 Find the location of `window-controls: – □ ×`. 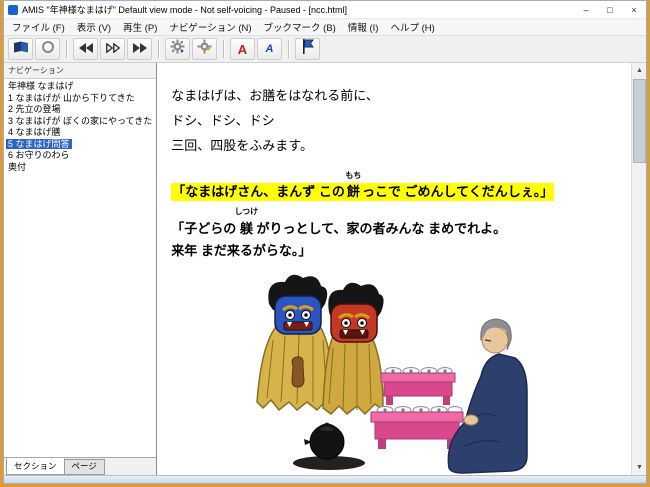

window-controls: – □ × is located at coordinates (610, 10).